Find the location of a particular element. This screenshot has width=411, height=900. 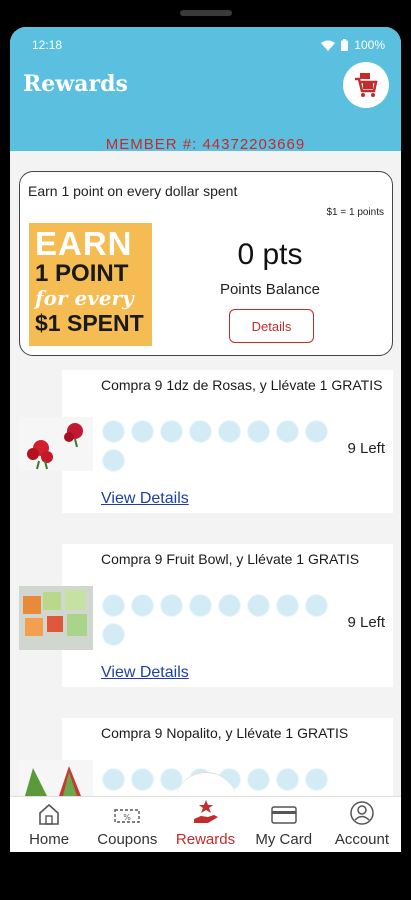

cart-logo-icon is located at coordinates (366, 85).